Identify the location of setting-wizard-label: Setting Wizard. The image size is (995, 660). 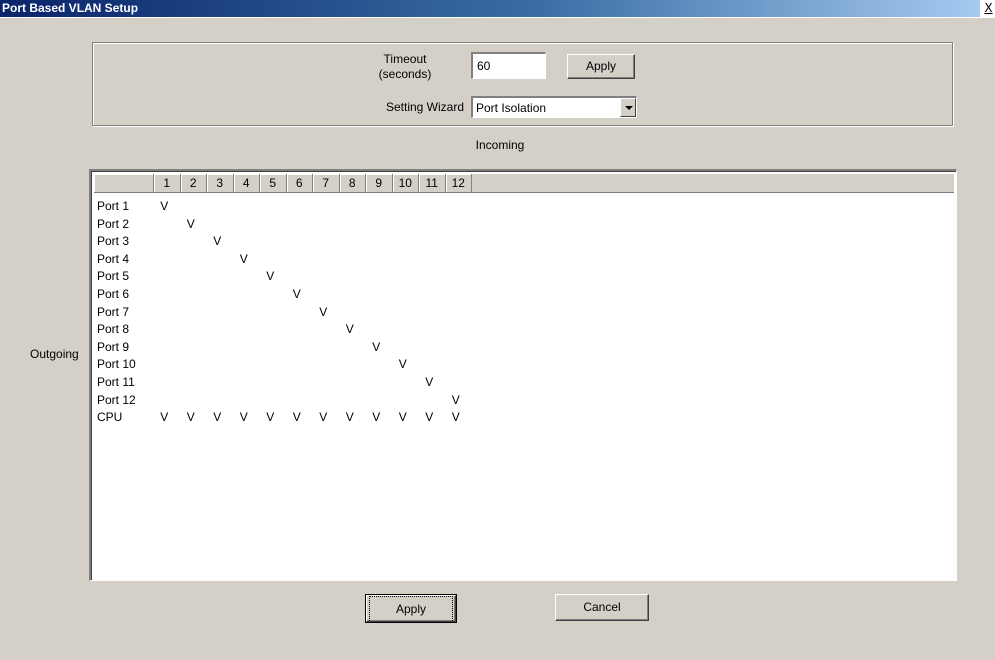
(424, 107).